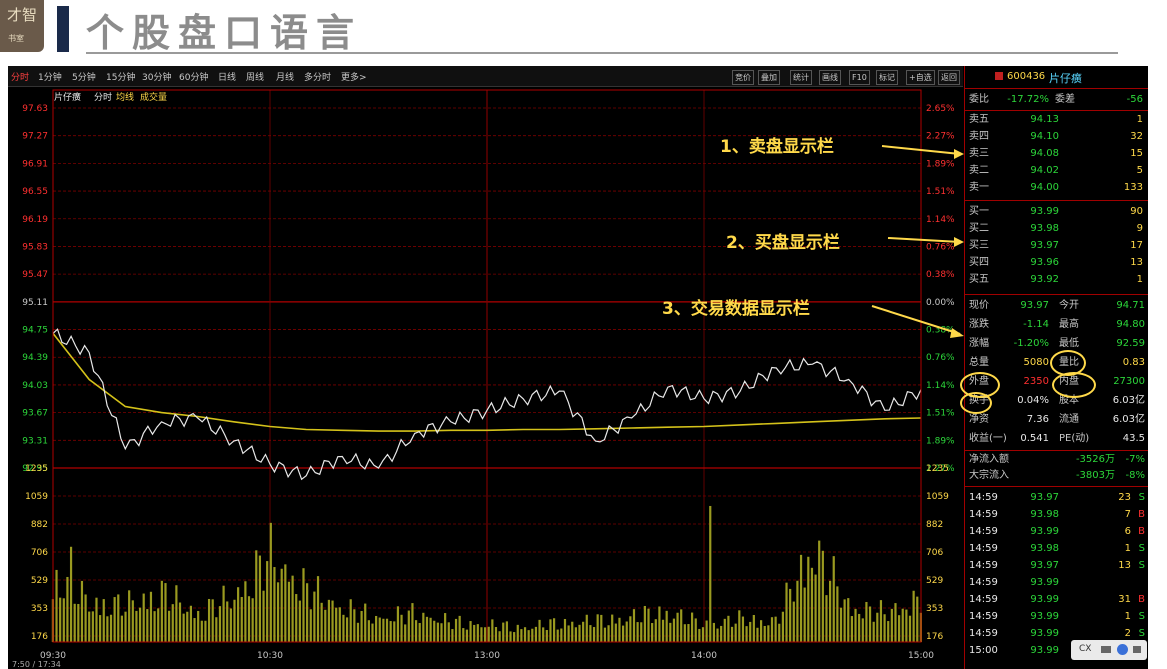 The height and width of the screenshot is (669, 1167). I want to click on video-screen-icon, so click(1106, 649).